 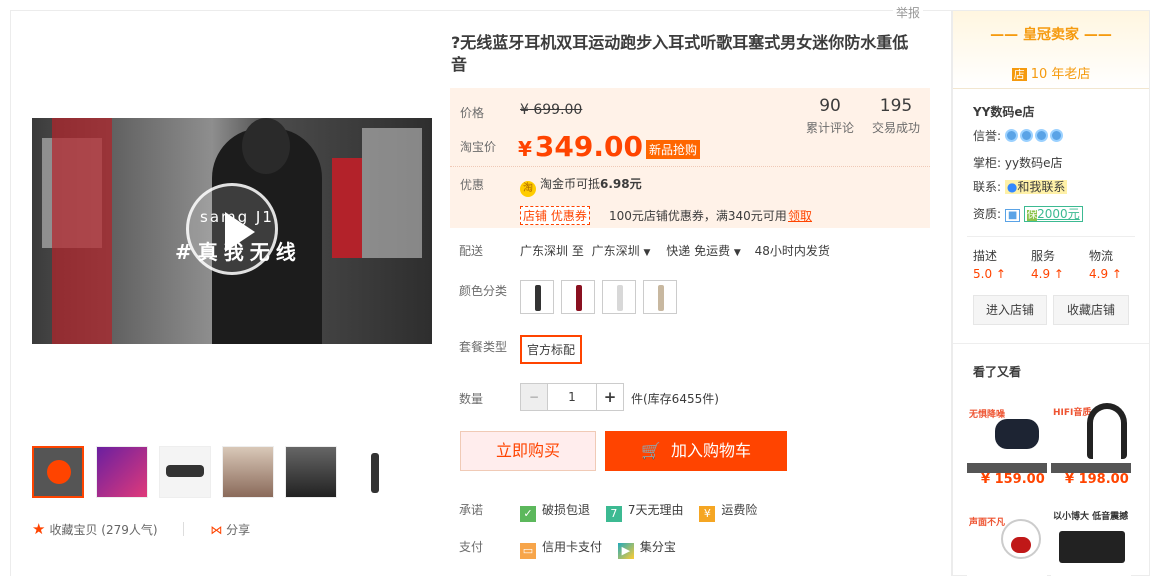 I want to click on claim-coupon-link: 领取, so click(x=800, y=215).